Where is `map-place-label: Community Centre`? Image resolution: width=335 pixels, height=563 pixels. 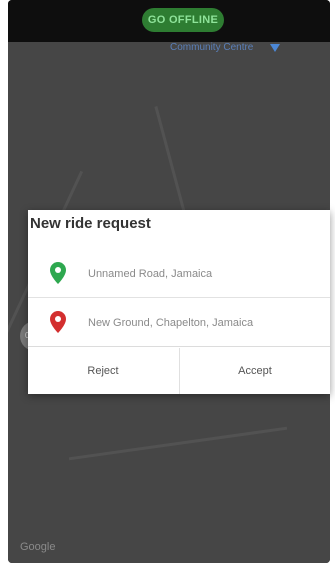
map-place-label: Community Centre is located at coordinates (212, 47).